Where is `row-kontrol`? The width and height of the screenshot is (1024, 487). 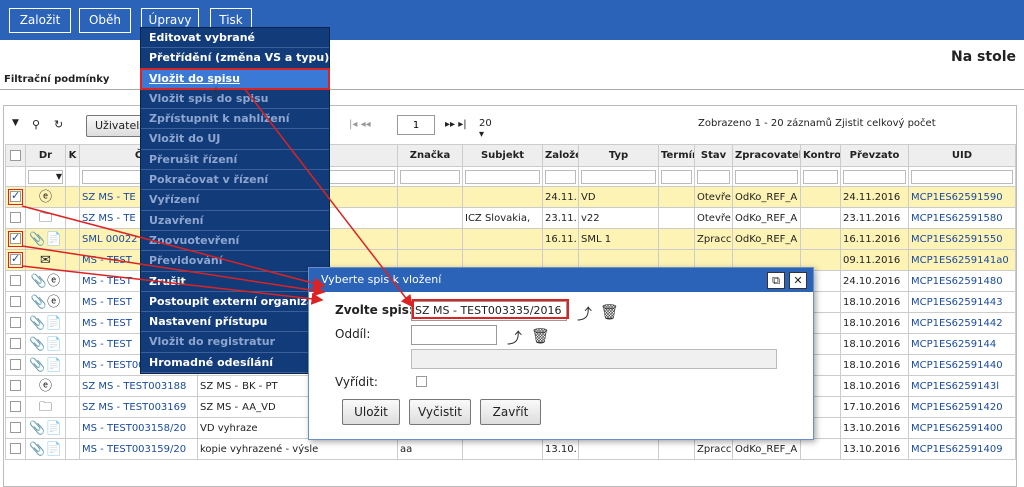
row-kontrol is located at coordinates (820, 218).